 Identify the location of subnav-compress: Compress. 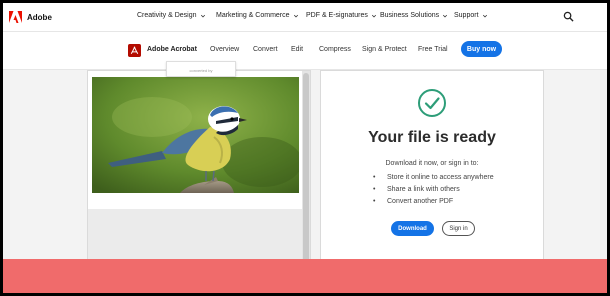
(335, 49).